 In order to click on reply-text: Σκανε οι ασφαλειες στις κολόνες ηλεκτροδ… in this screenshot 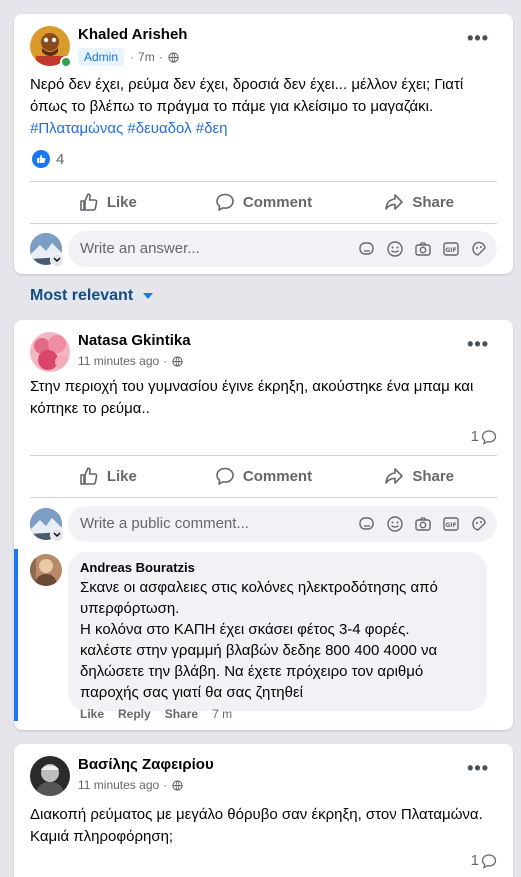, I will do `click(259, 640)`.